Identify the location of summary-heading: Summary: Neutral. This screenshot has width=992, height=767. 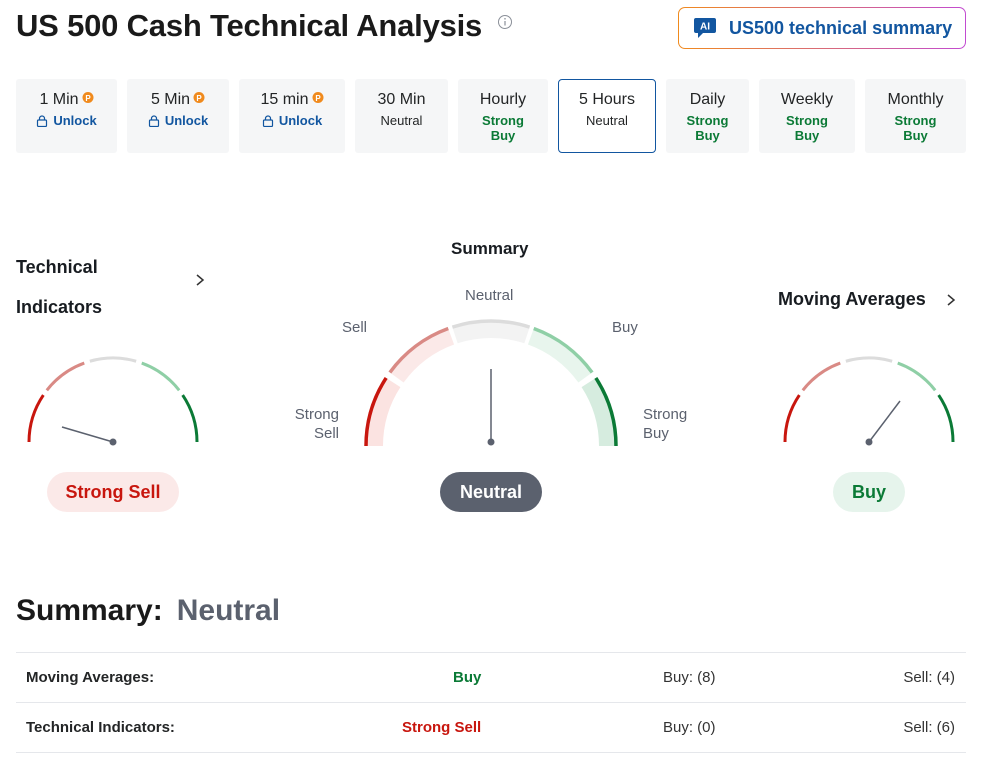
(148, 611).